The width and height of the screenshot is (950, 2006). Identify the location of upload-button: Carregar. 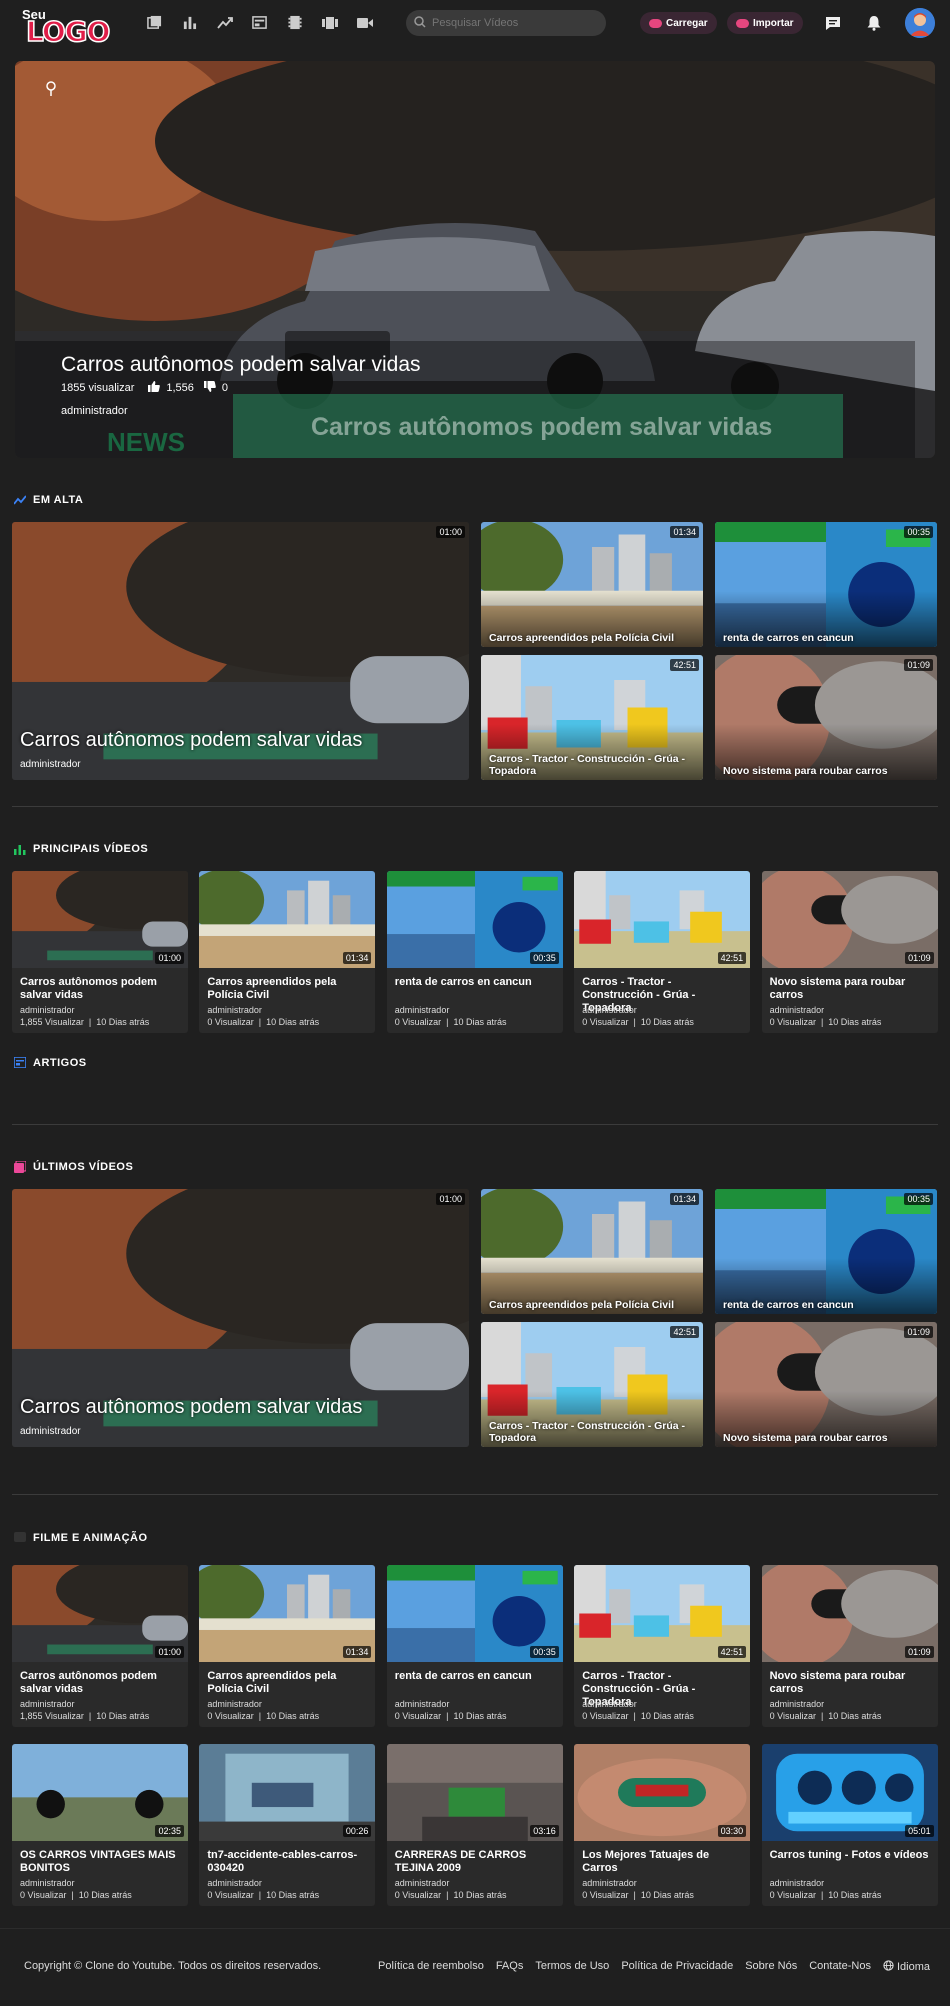
(678, 23).